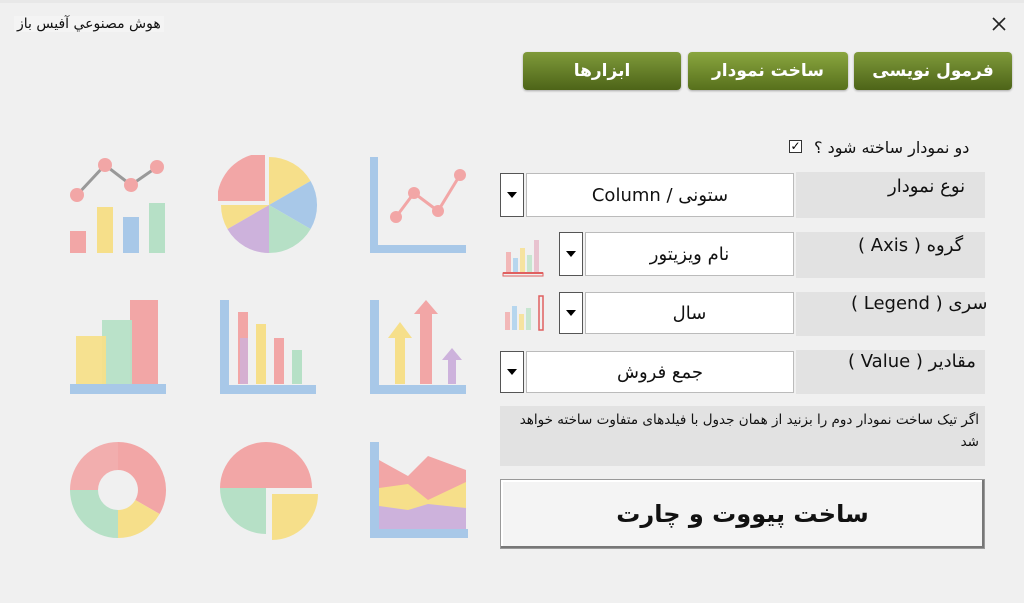 Image resolution: width=1024 pixels, height=603 pixels. Describe the element at coordinates (419, 490) in the screenshot. I see `area-chart-icon` at that location.